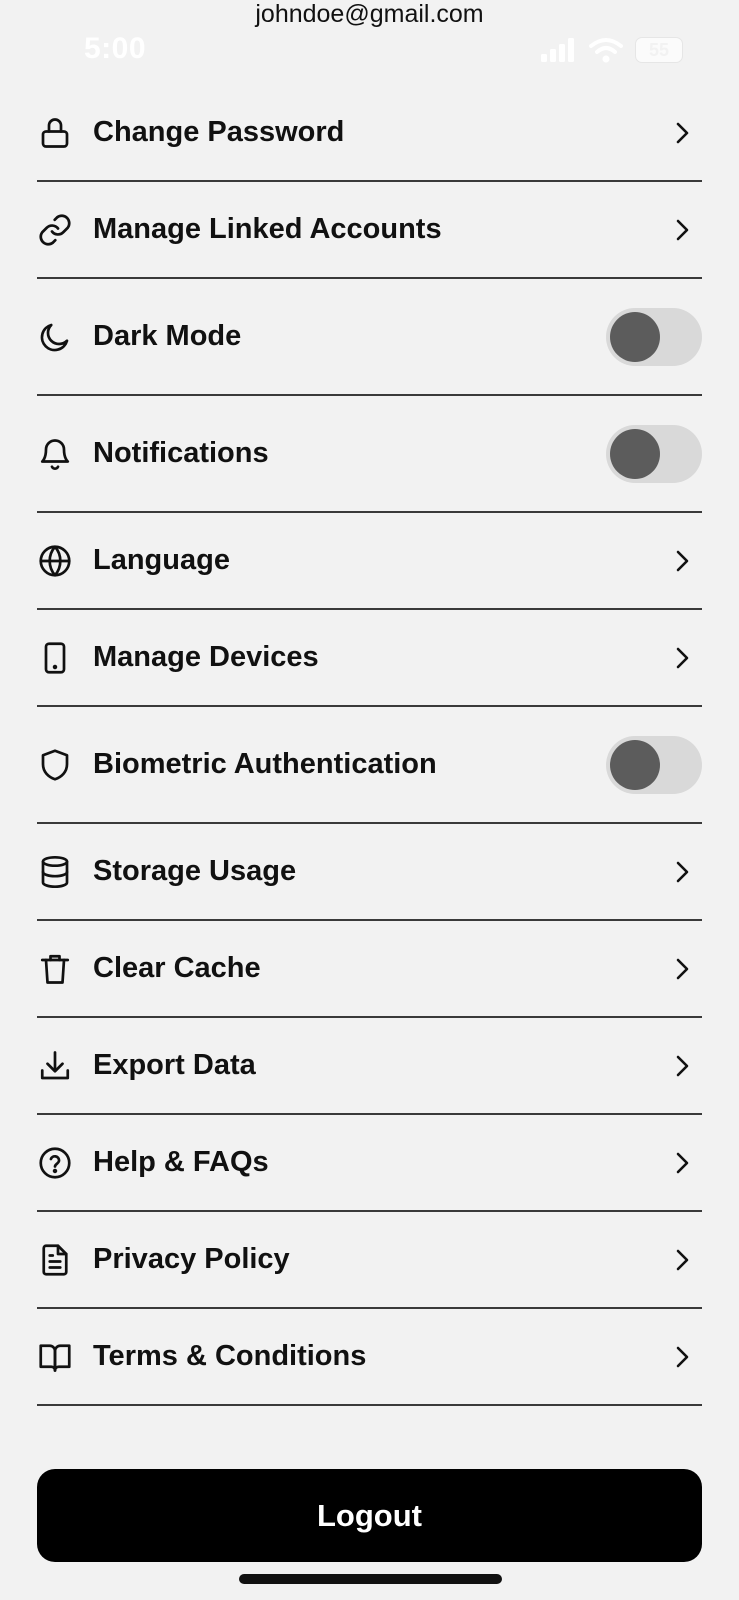 Image resolution: width=739 pixels, height=1600 pixels. I want to click on setting-label: Clear Cache, so click(177, 968).